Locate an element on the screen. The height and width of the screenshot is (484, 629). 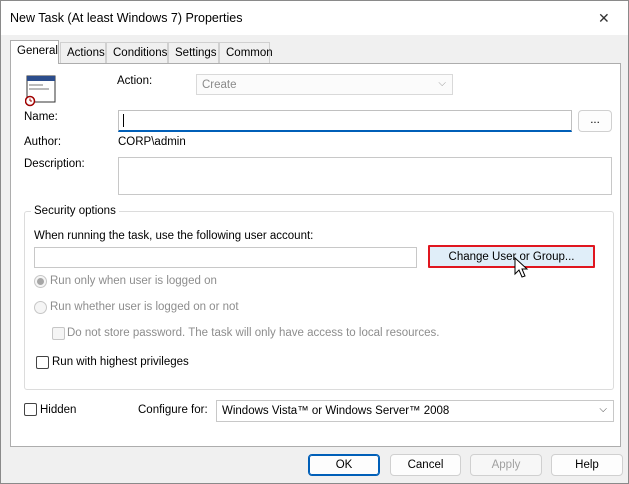
action-dropdown: Create ⌵ is located at coordinates (324, 84).